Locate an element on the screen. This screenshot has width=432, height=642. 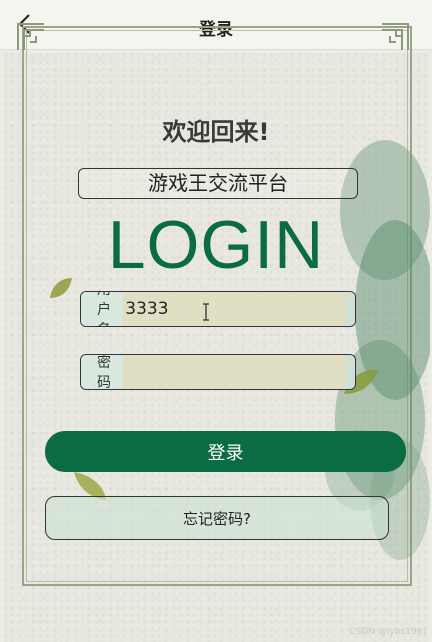
username-label: 用户名 is located at coordinates (102, 309).